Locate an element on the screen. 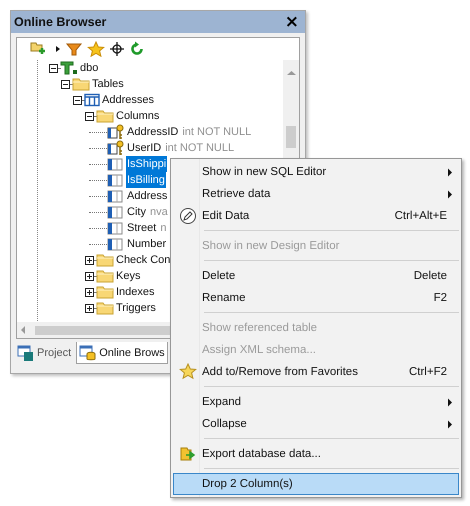 This screenshot has height=506, width=470. tree-item: Street is located at coordinates (142, 228).